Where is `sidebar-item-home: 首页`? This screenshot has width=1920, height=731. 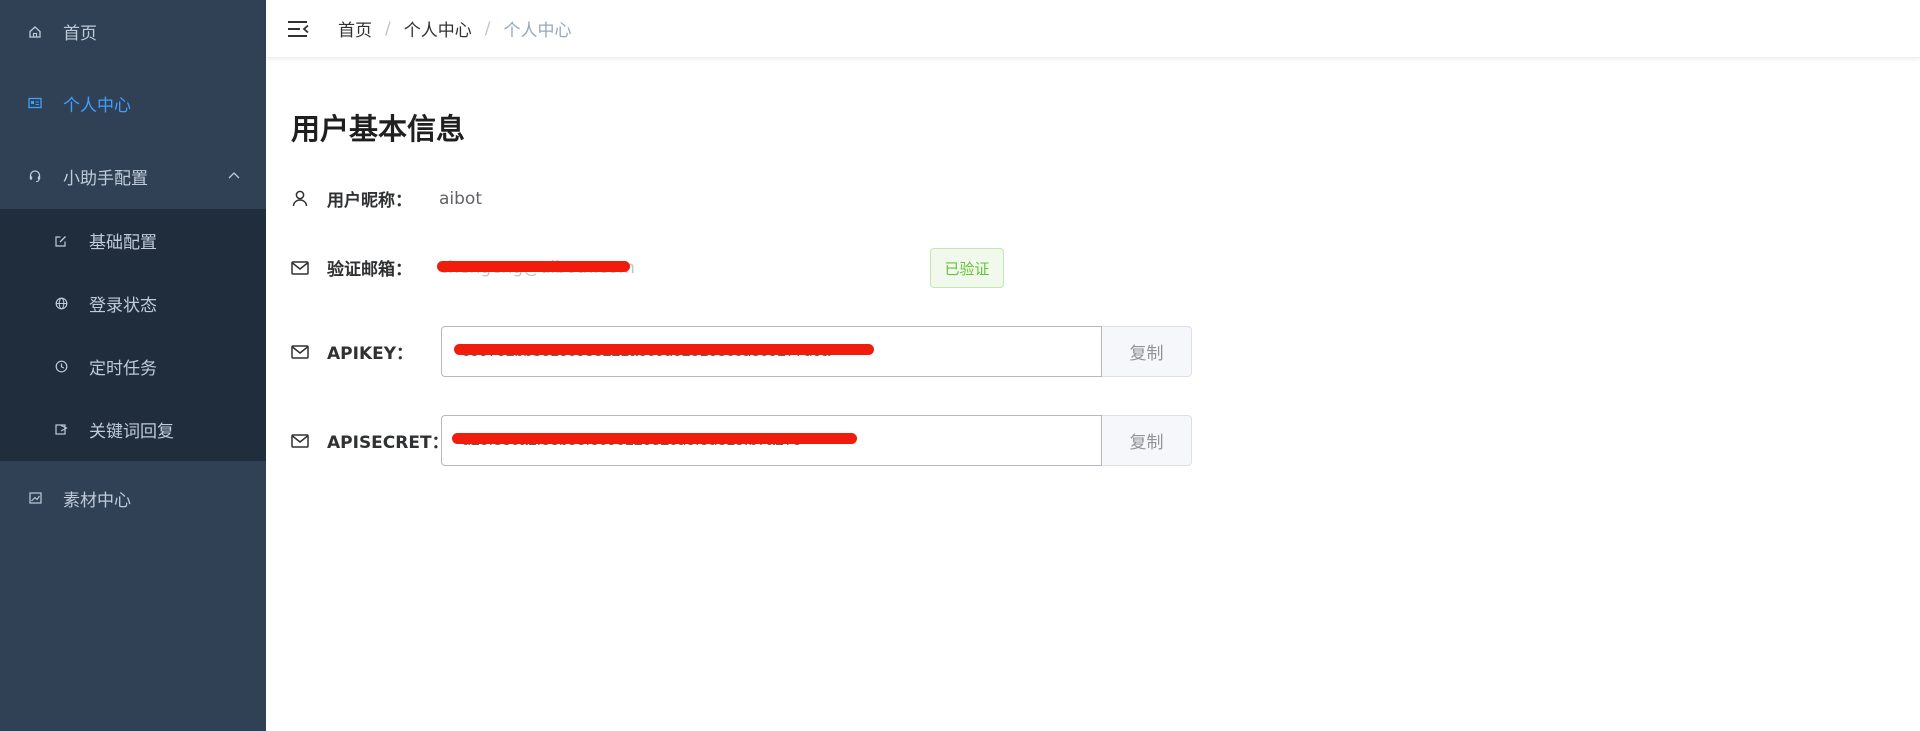
sidebar-item-home: 首页 is located at coordinates (133, 31).